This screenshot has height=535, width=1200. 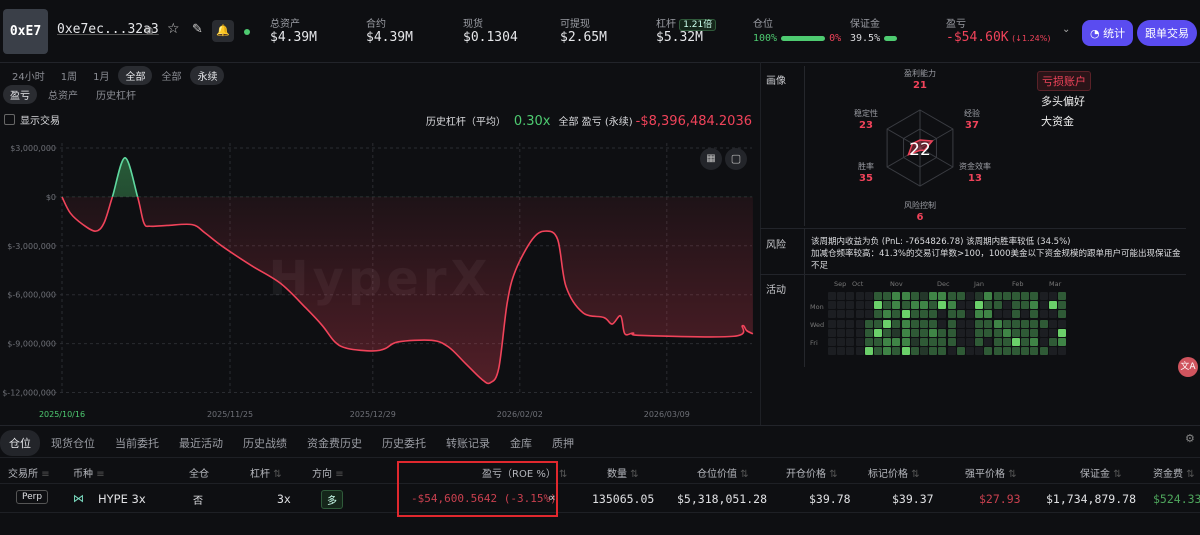 I want to click on col-side: 方向 ≡, so click(x=328, y=472).